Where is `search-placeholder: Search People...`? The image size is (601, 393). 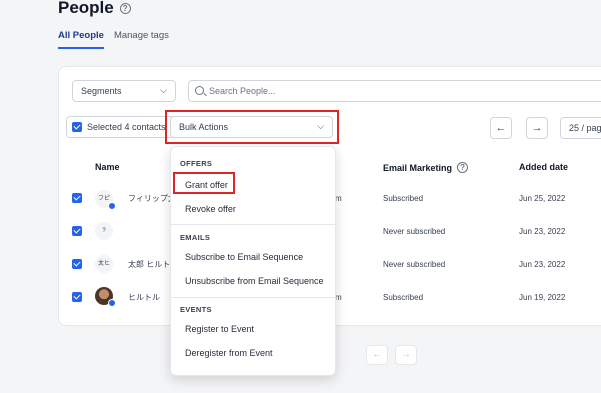
search-placeholder: Search People... is located at coordinates (242, 91).